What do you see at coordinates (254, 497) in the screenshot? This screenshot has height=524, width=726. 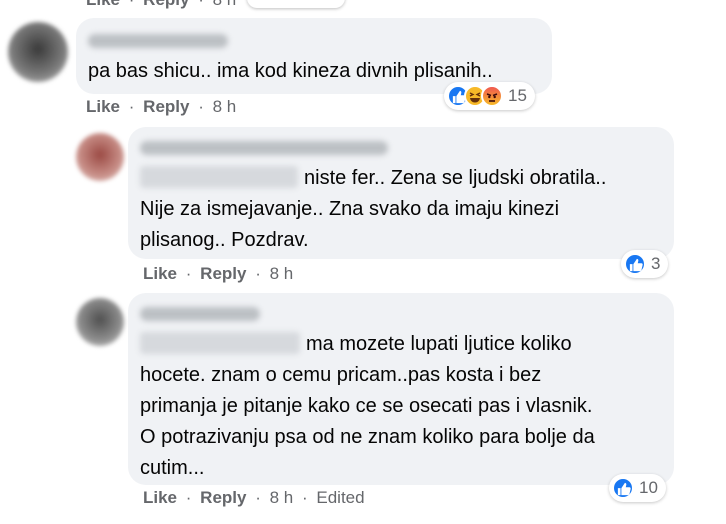 I see `comment-actions: Like · Reply · 8 h · Edited` at bounding box center [254, 497].